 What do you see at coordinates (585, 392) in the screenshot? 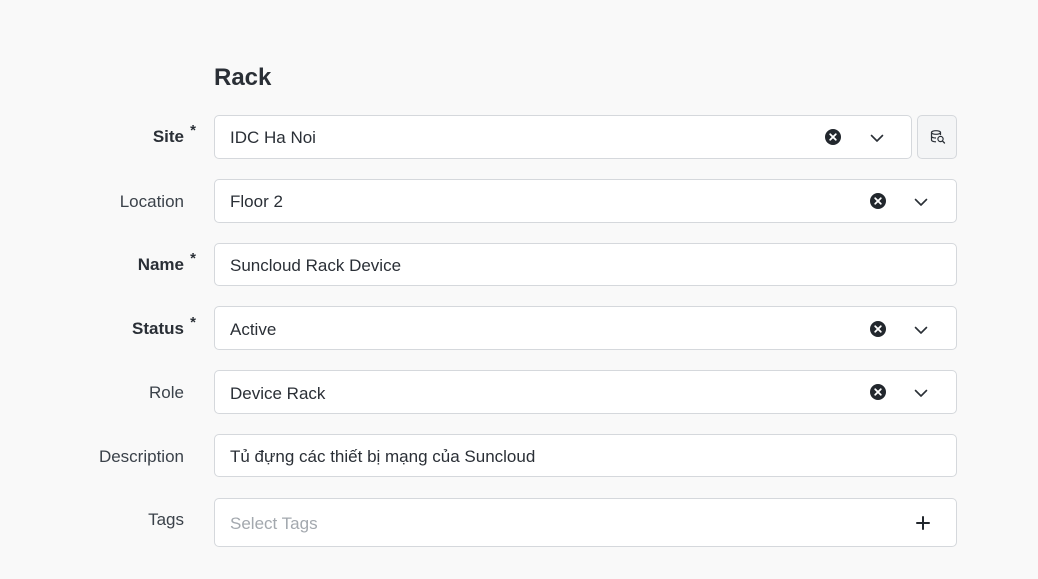
I see `role-select: Device Rack` at bounding box center [585, 392].